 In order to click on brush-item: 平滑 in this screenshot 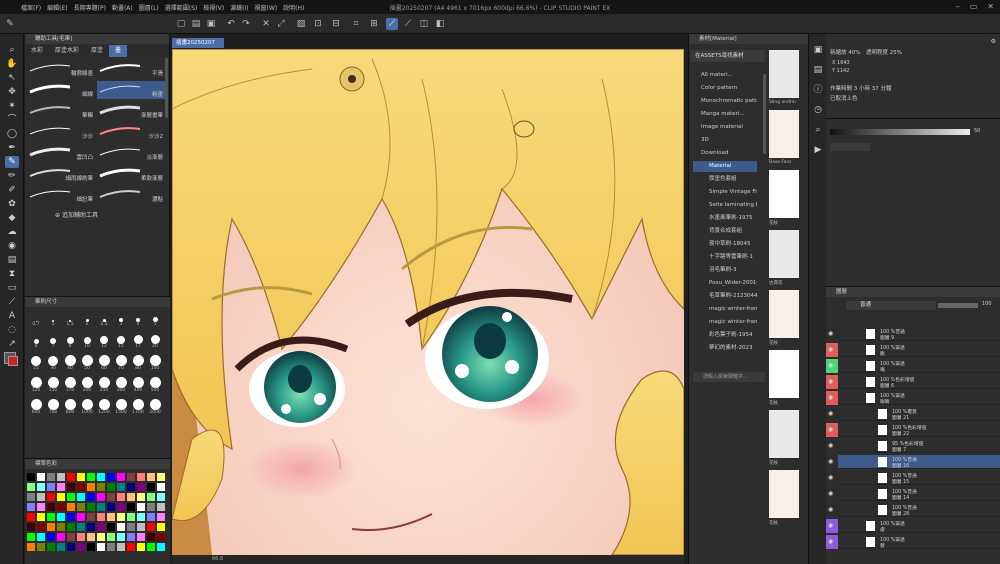, I will do `click(131, 69)`.